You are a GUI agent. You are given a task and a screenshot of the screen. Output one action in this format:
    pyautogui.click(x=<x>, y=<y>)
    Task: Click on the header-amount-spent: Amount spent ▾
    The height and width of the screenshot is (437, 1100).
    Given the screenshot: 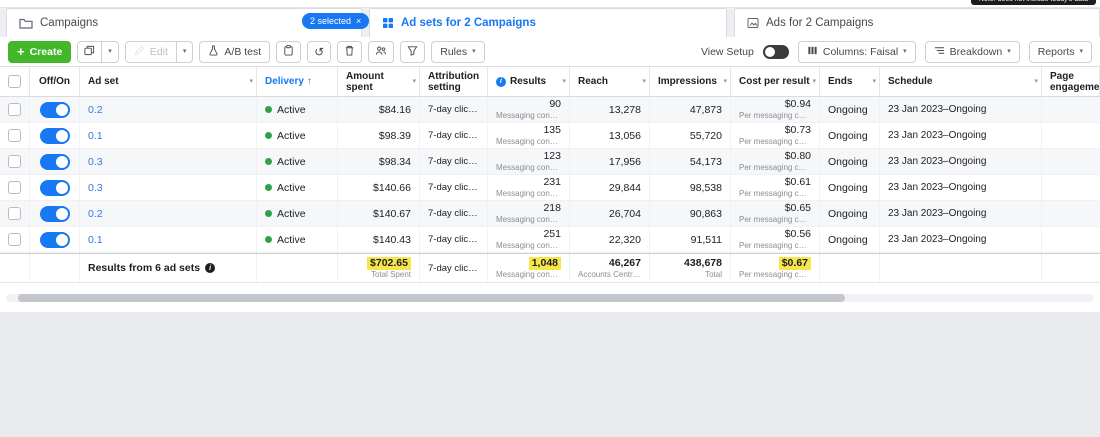 What is the action you would take?
    pyautogui.click(x=379, y=81)
    